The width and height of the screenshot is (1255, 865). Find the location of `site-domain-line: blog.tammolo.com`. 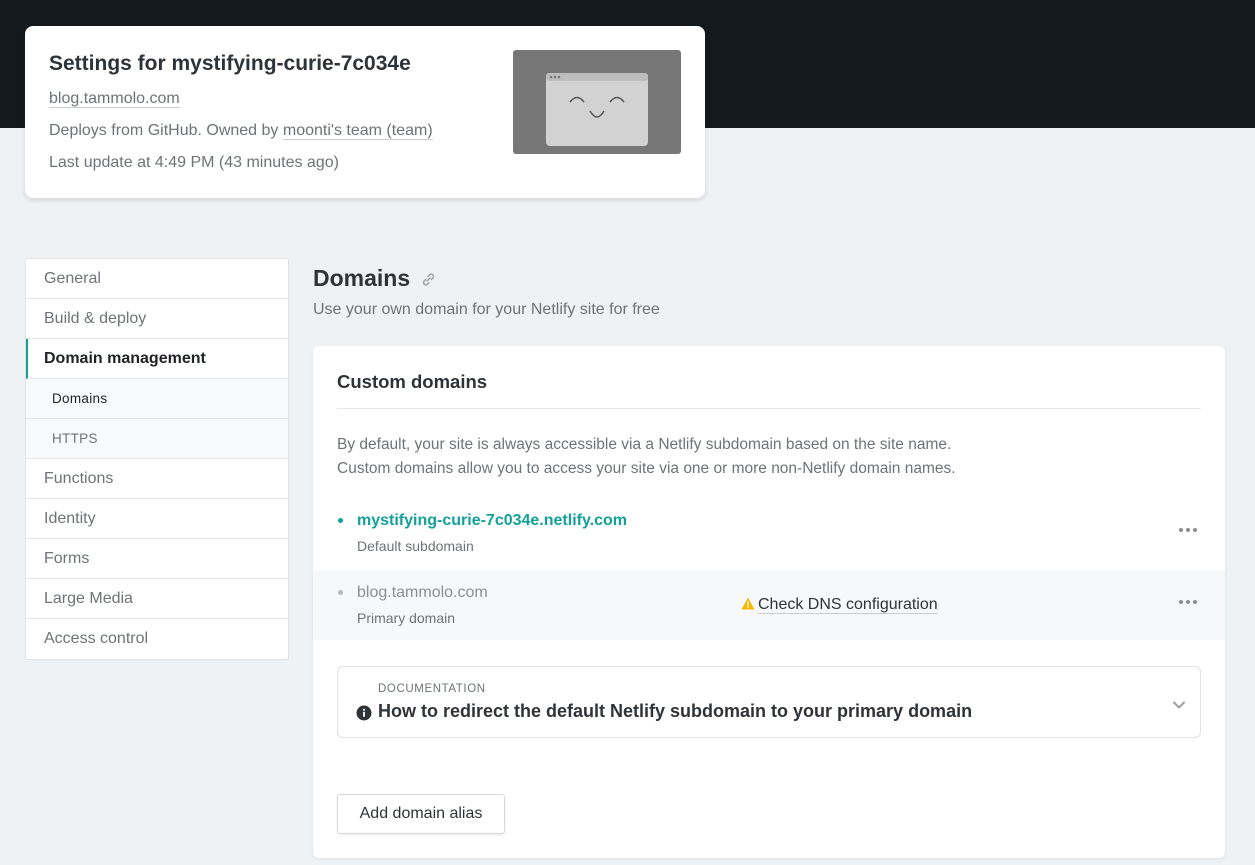

site-domain-line: blog.tammolo.com is located at coordinates (114, 99).